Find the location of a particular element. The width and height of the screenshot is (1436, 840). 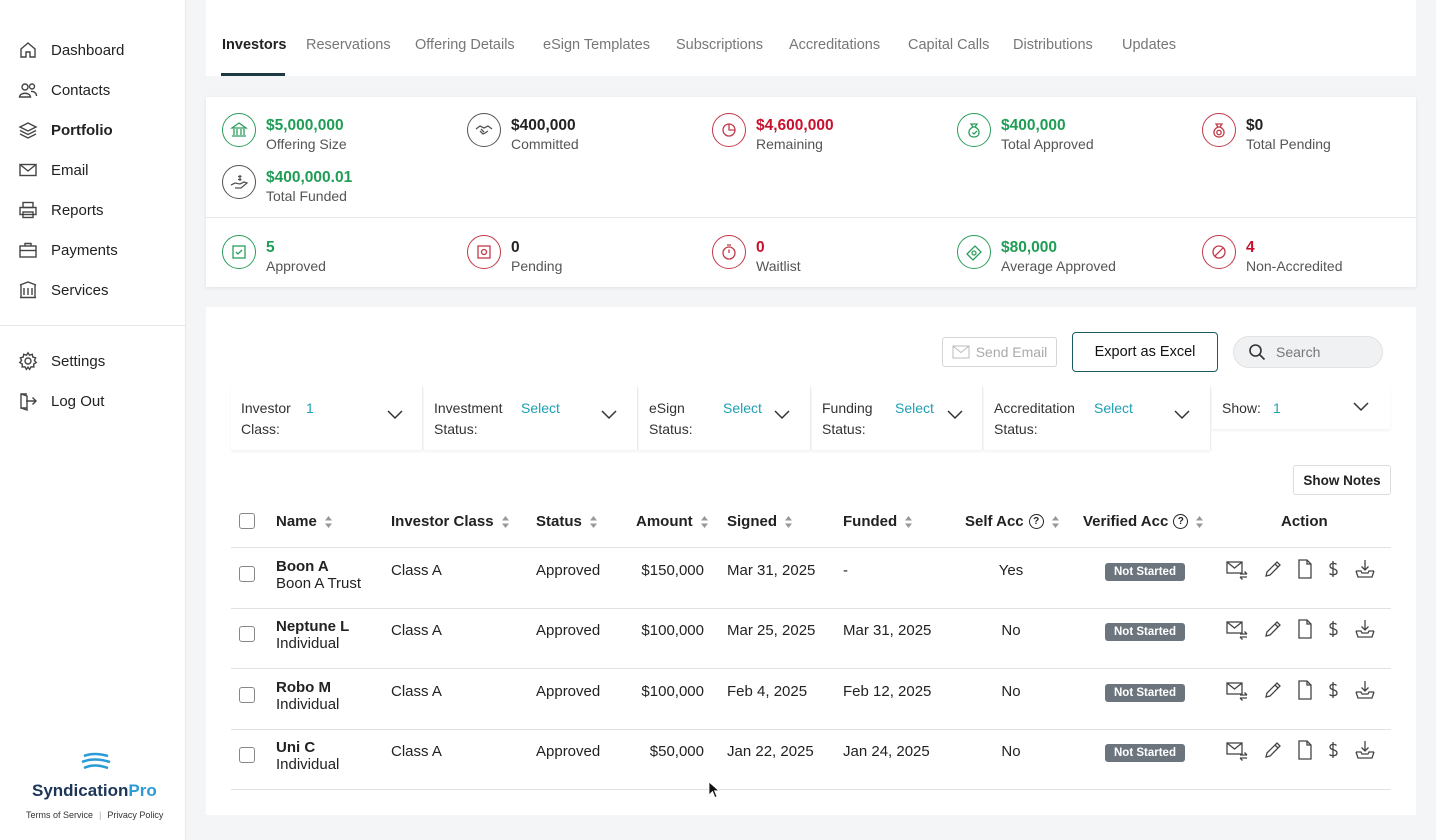

investor-name-cell: Robo M Individual is located at coordinates (307, 696).